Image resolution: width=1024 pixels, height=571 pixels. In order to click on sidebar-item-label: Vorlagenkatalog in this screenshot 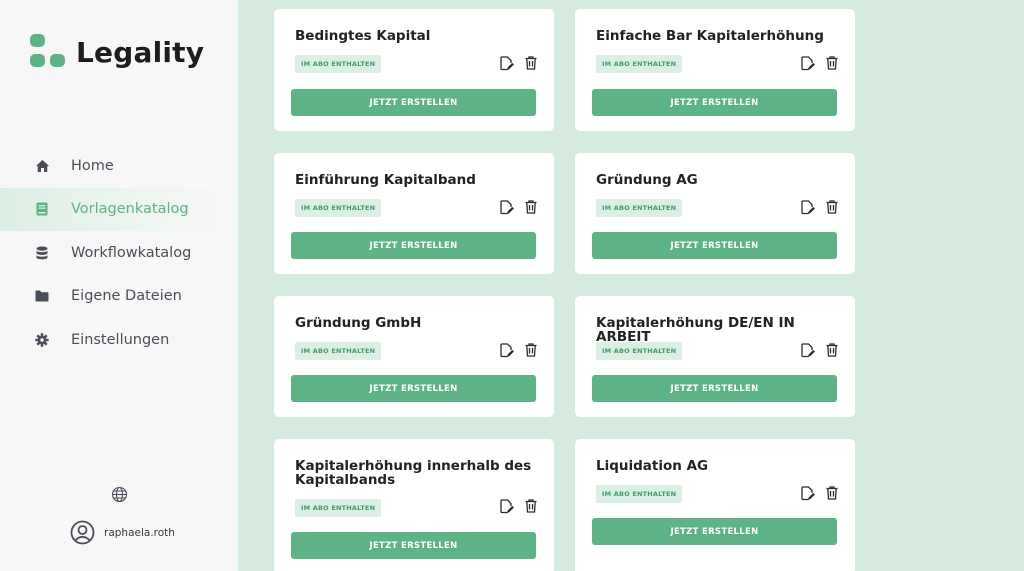, I will do `click(130, 209)`.